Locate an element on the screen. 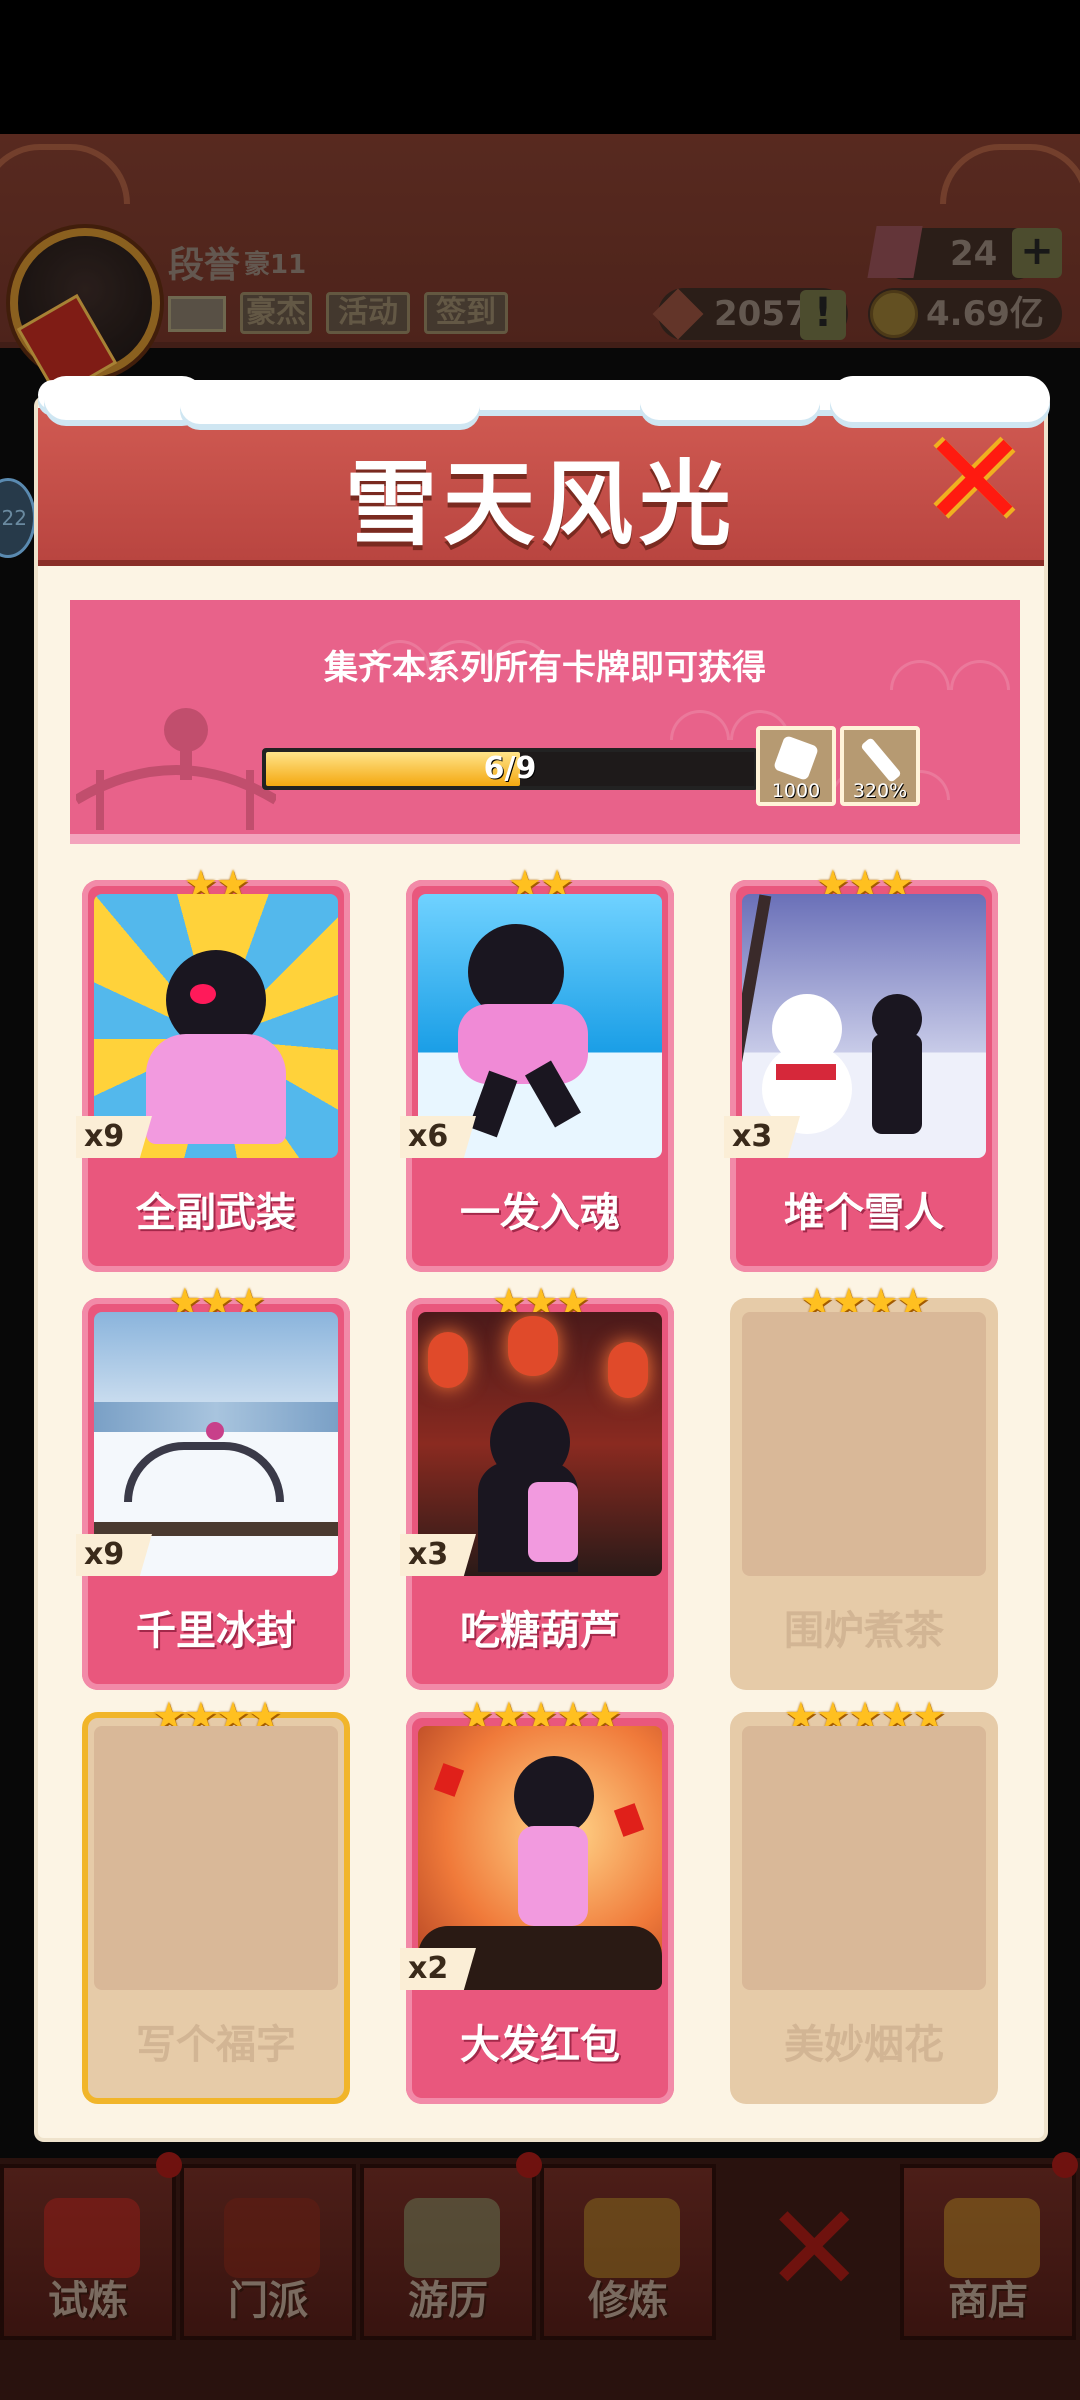 The image size is (1080, 2400). reward-dice: 1000 is located at coordinates (796, 766).